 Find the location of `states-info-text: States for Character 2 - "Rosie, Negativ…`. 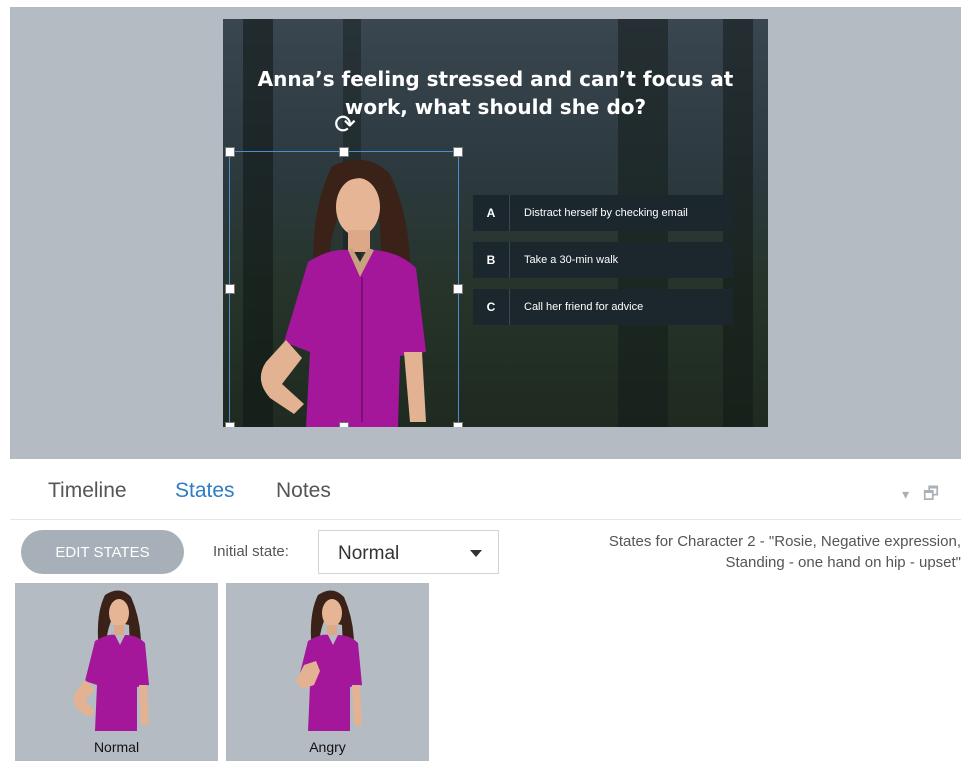

states-info-text: States for Character 2 - "Rosie, Negativ… is located at coordinates (745, 552).